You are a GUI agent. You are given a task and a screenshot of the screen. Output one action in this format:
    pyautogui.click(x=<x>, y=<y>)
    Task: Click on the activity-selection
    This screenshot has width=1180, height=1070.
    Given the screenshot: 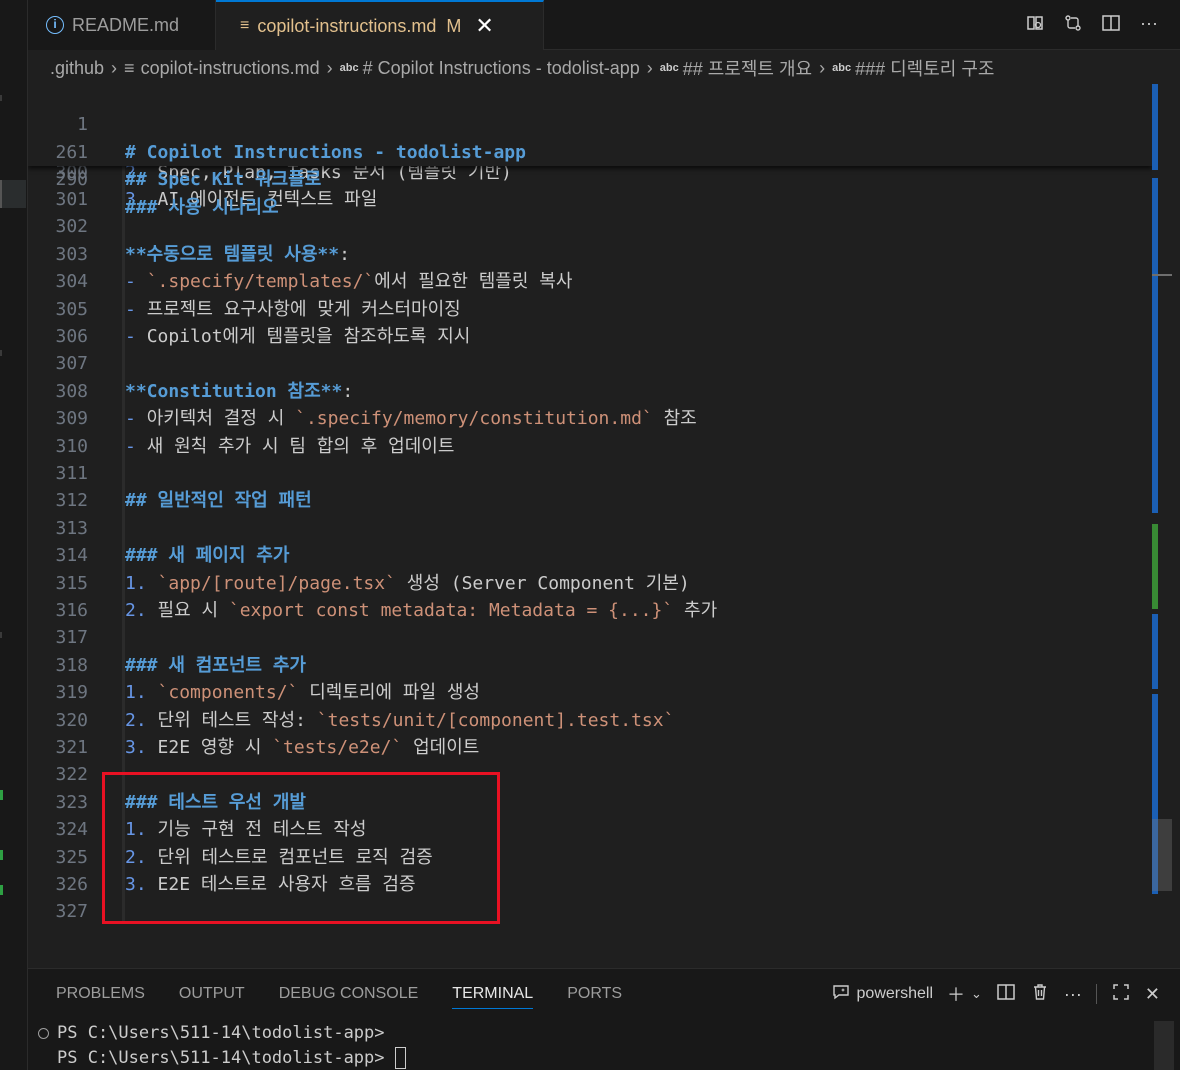 What is the action you would take?
    pyautogui.click(x=13, y=194)
    